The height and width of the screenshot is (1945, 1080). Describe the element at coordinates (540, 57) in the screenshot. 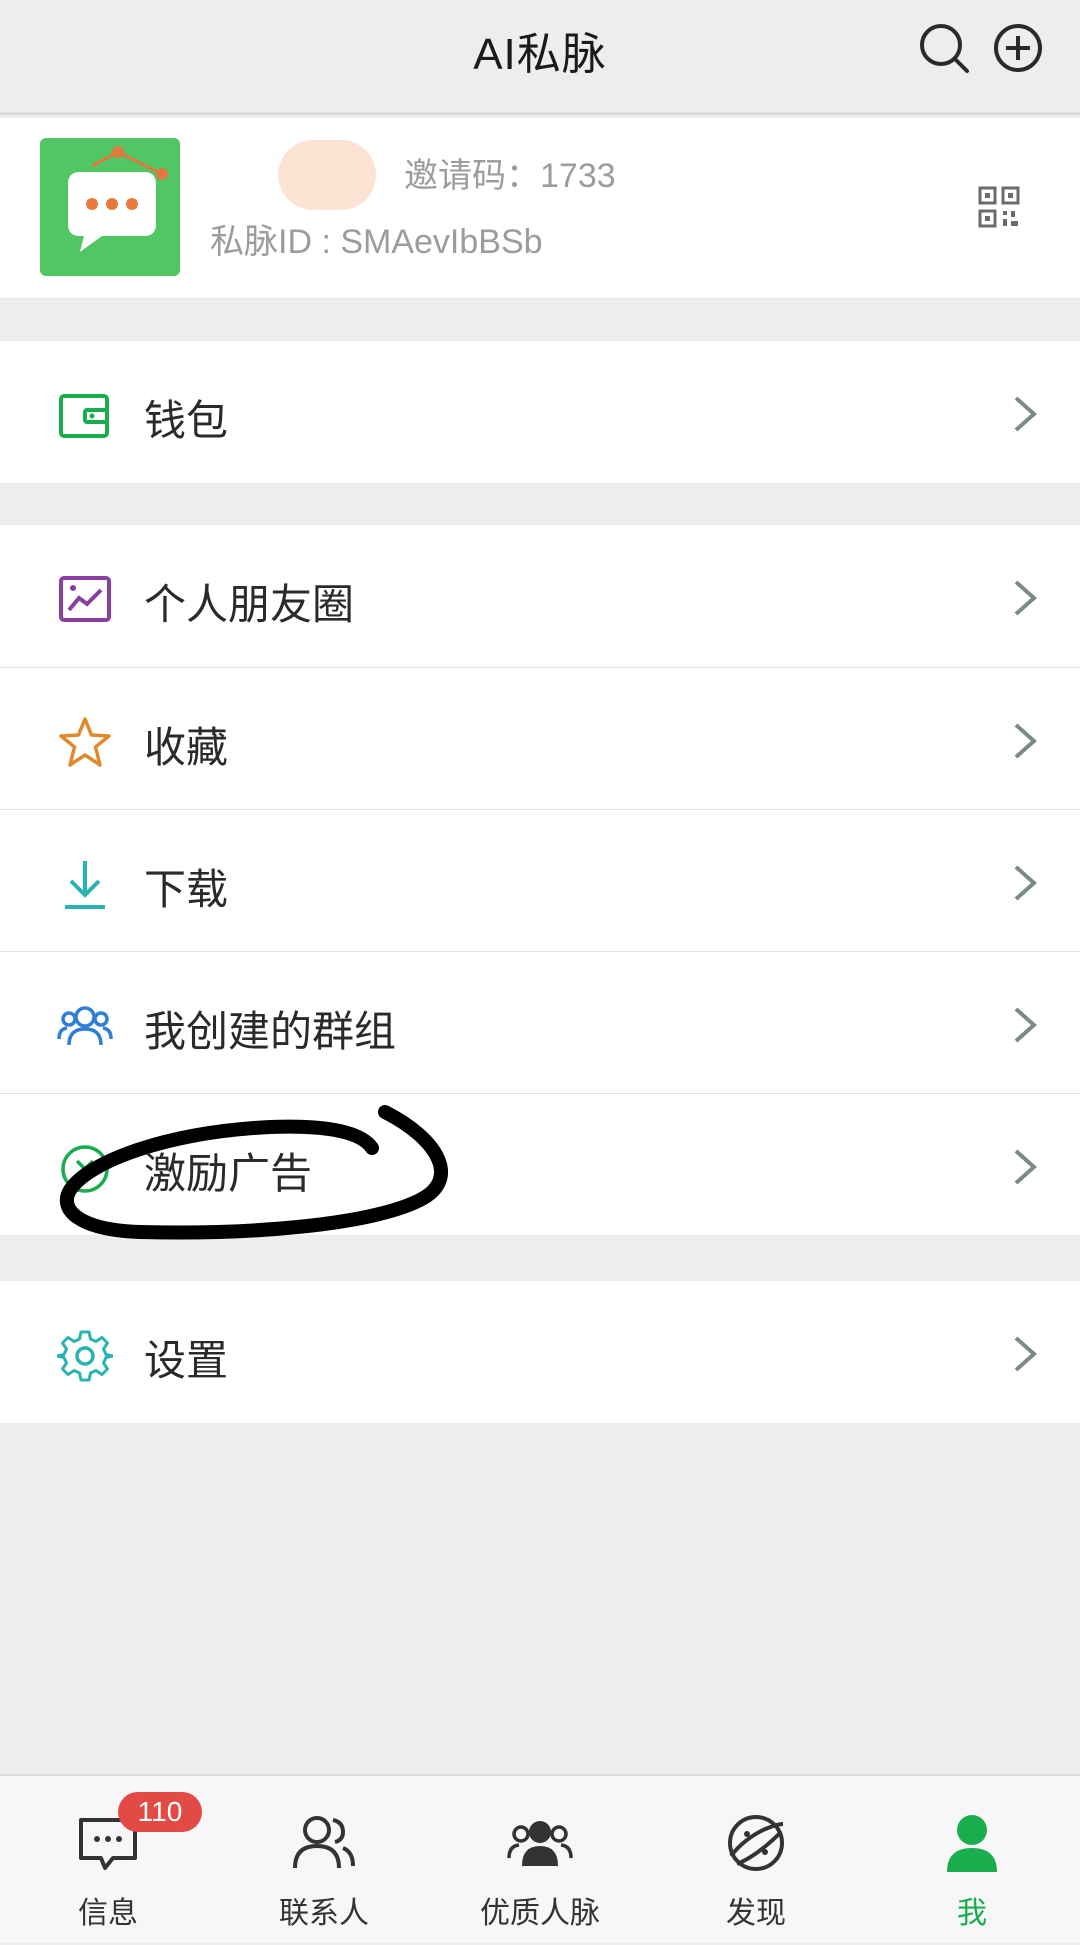

I see `top-bar: AI私脉` at that location.